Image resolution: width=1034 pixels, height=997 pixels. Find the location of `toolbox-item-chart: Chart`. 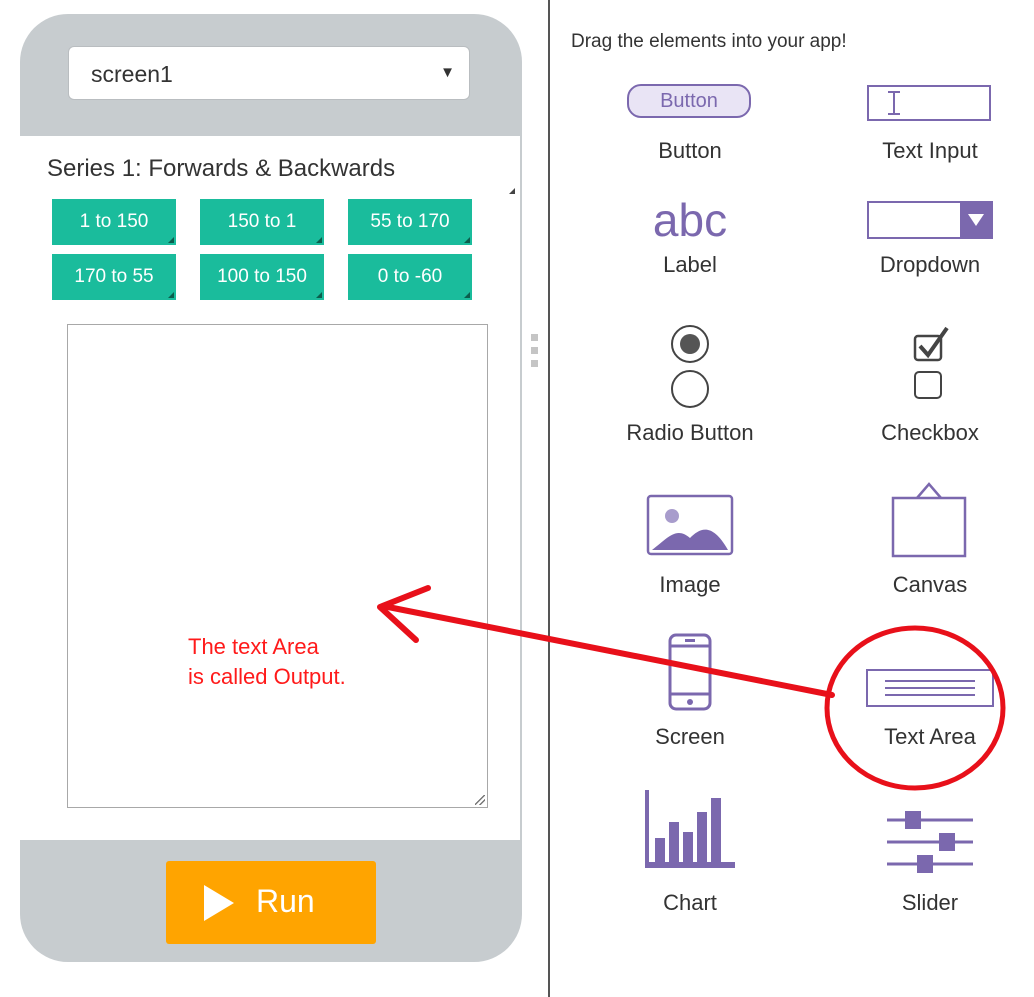

toolbox-item-chart: Chart is located at coordinates (690, 853).